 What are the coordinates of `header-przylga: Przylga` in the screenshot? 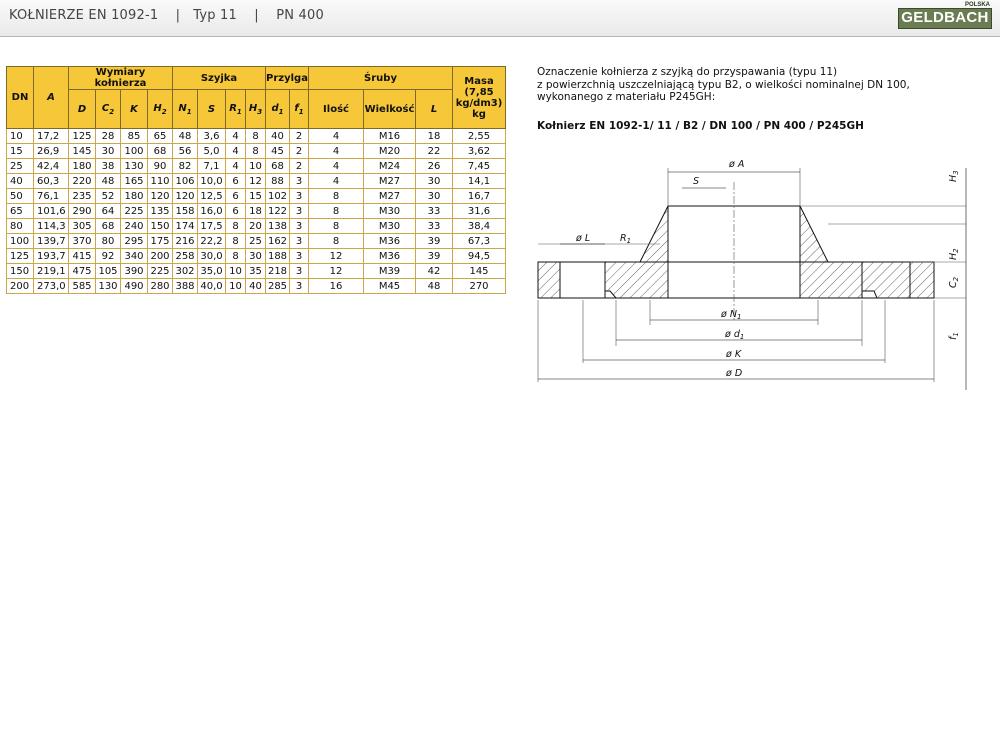 It's located at (287, 78).